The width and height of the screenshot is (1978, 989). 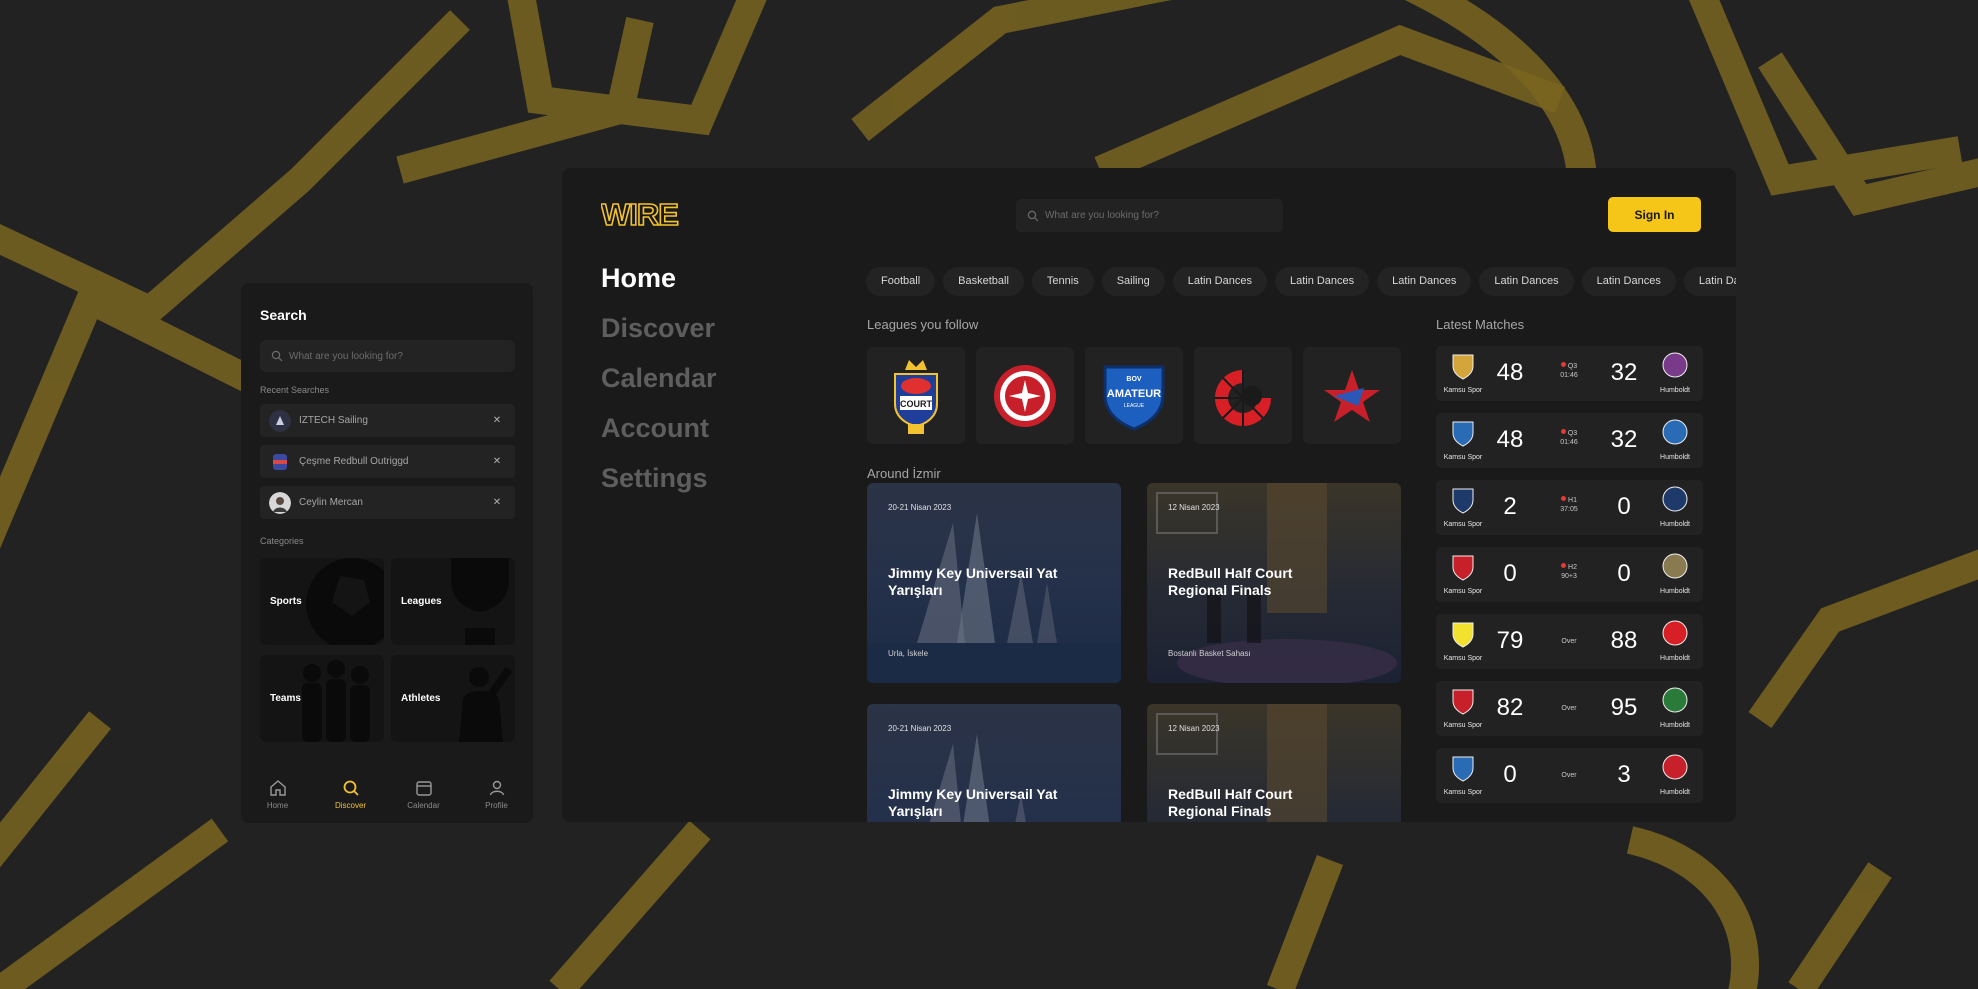 I want to click on match-row: Kamsu Spor 0 Over 3 Humboldt, so click(x=1569, y=775).